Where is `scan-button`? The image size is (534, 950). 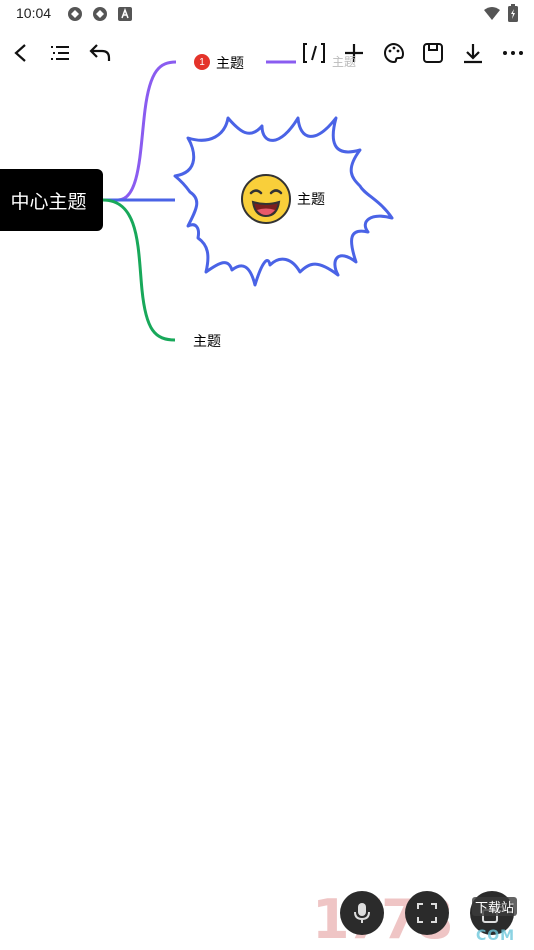 scan-button is located at coordinates (427, 913).